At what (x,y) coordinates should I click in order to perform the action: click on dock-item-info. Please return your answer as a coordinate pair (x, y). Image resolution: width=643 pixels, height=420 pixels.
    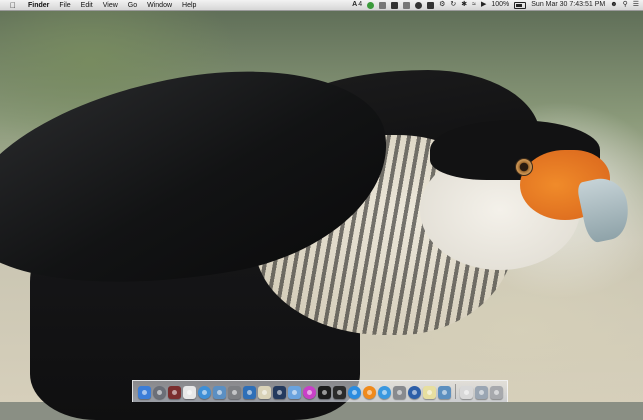
    Looking at the image, I should click on (414, 392).